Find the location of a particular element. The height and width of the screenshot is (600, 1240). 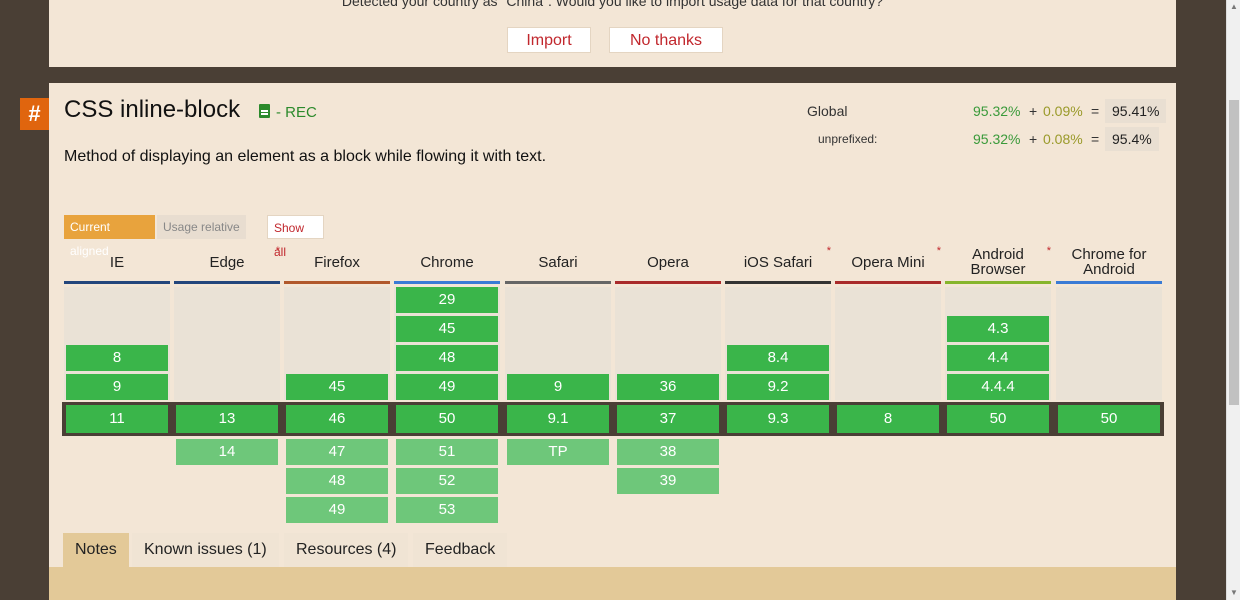

browser-color-bar-android-browser is located at coordinates (998, 282).